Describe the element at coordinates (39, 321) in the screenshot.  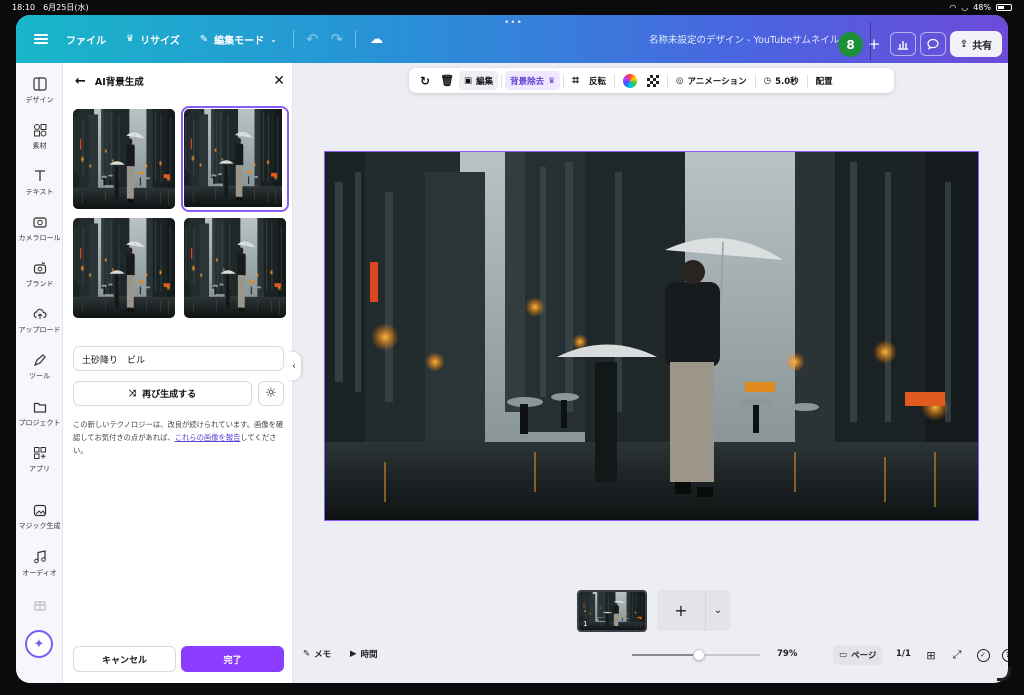
I see `rail-item-uploads: アップロード` at that location.